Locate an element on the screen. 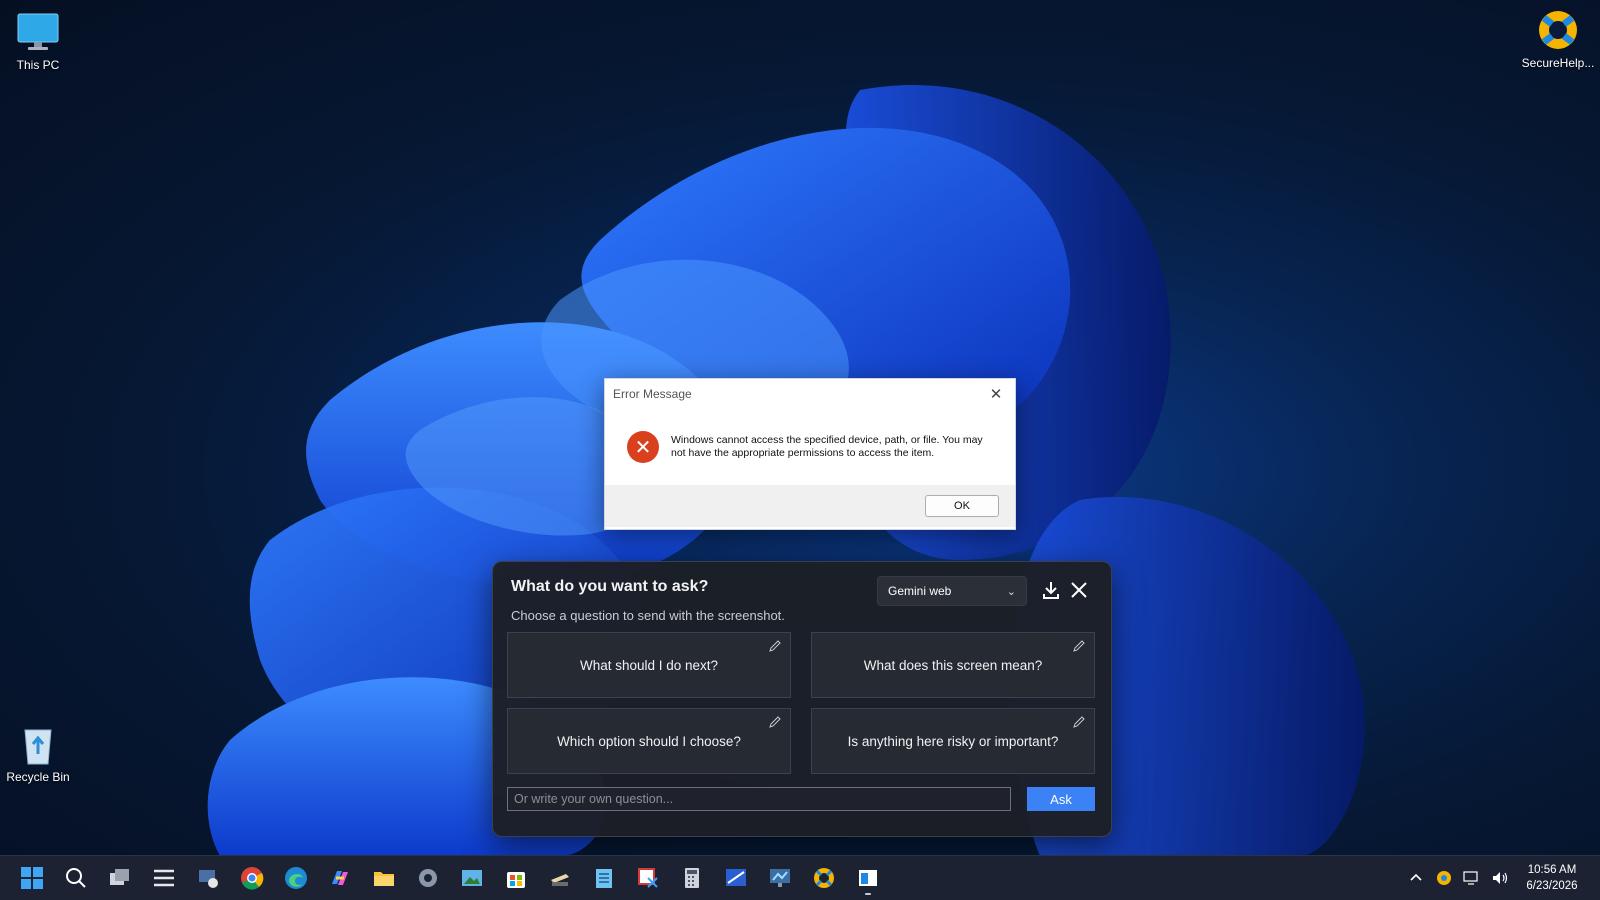  taskbar: 10:56 AM 6/23/2026 is located at coordinates (800, 877).